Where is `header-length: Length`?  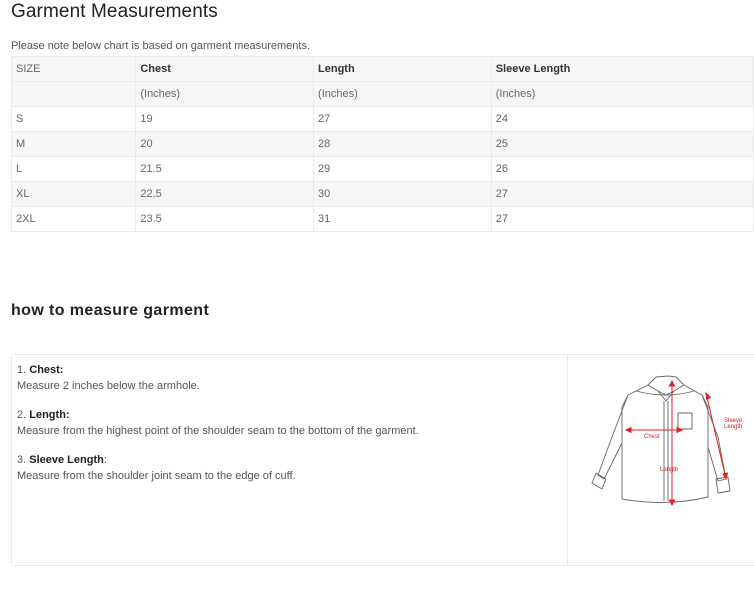
header-length: Length is located at coordinates (402, 69).